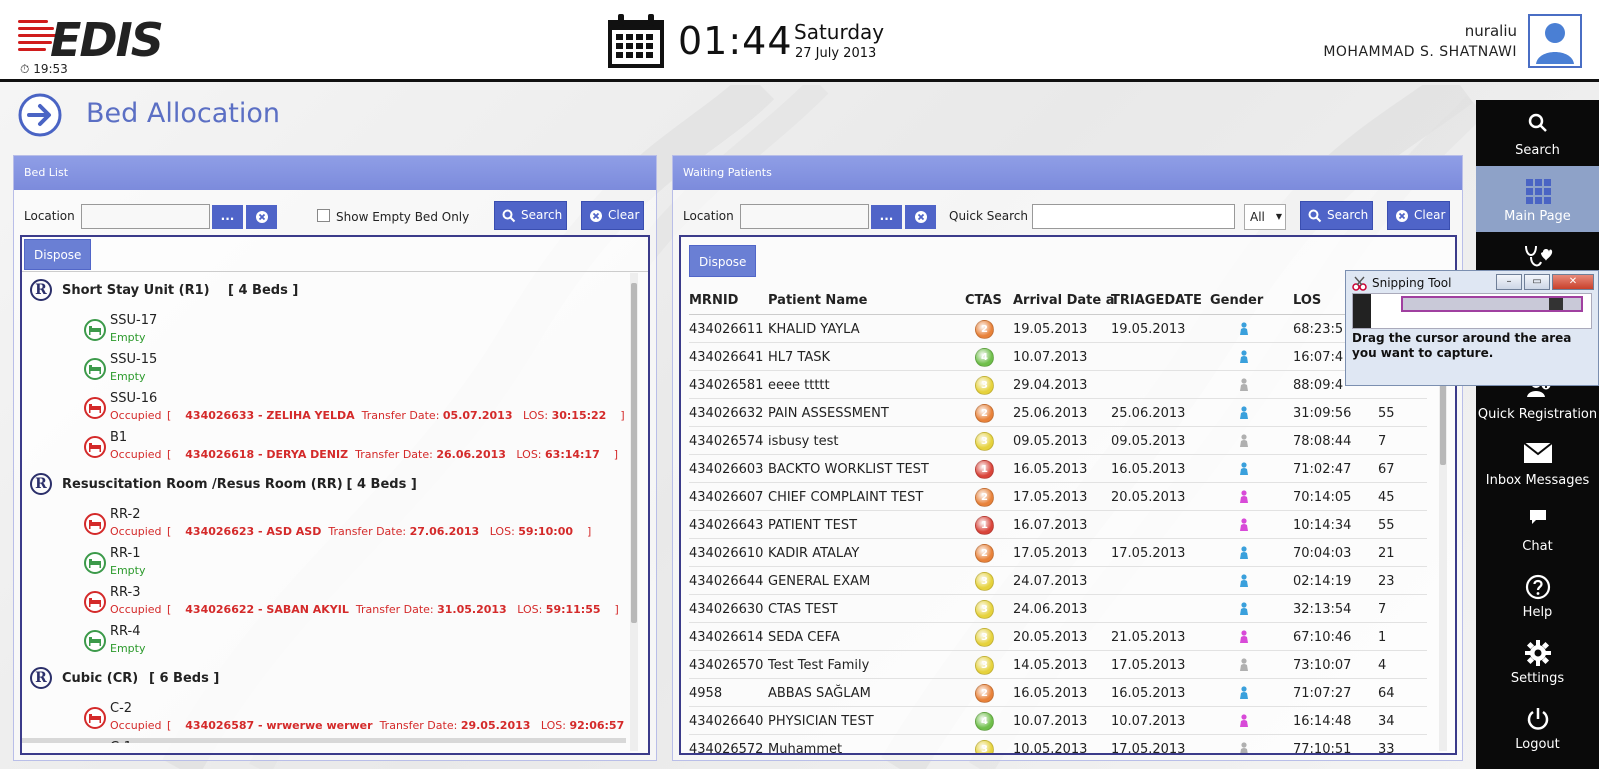 This screenshot has width=1599, height=769. What do you see at coordinates (1537, 744) in the screenshot?
I see `sidebar-item-label: Logout` at bounding box center [1537, 744].